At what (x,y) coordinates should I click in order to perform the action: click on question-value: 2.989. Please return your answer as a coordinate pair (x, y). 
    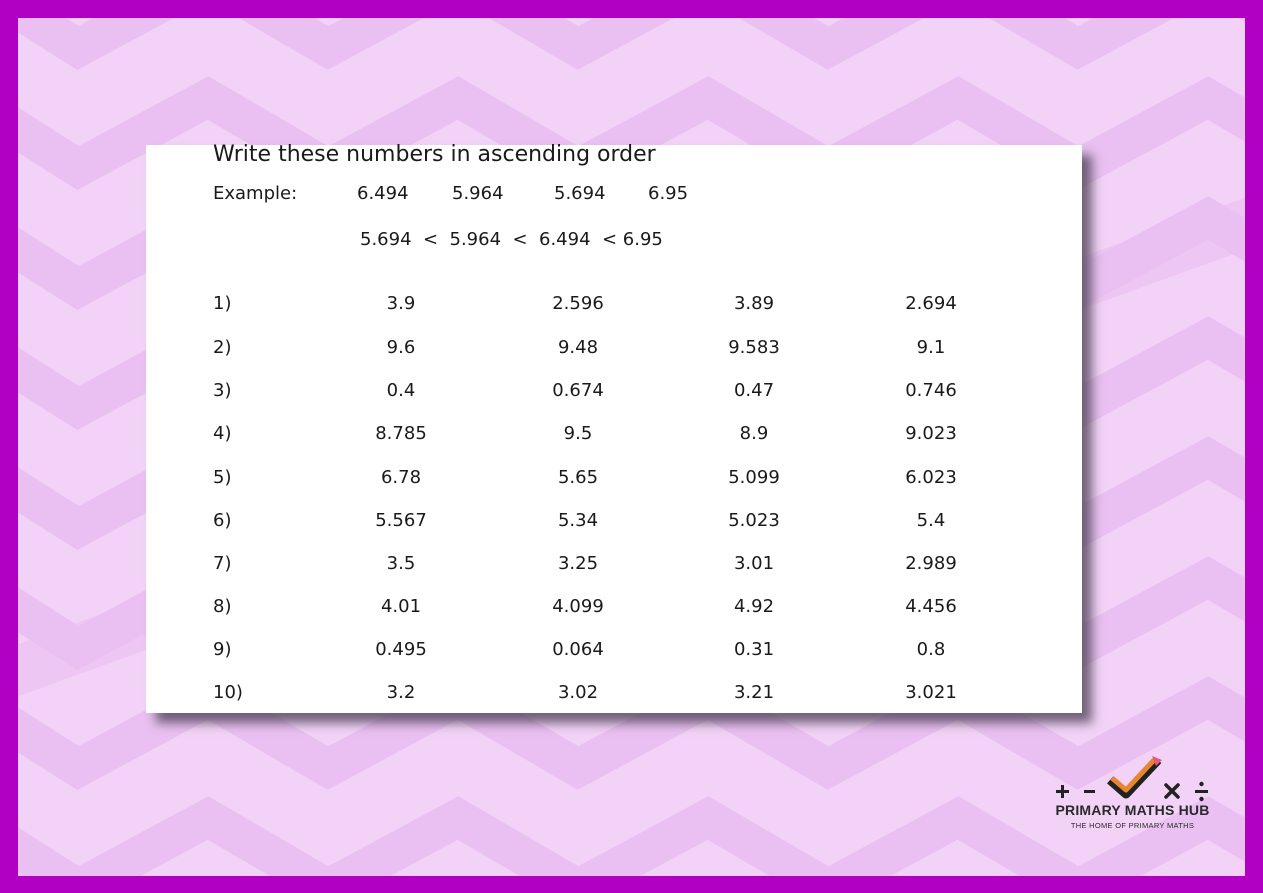
    Looking at the image, I should click on (931, 563).